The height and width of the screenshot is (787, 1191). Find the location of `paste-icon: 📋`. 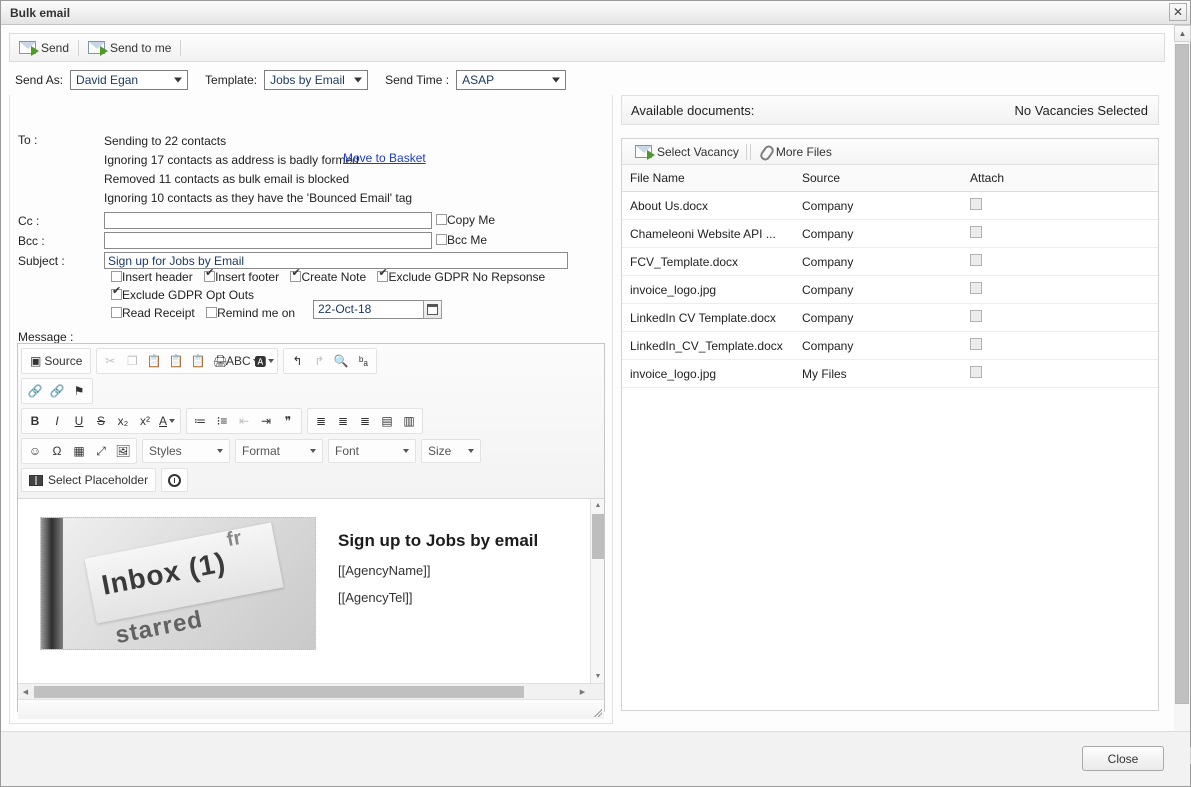

paste-icon: 📋 is located at coordinates (154, 361).